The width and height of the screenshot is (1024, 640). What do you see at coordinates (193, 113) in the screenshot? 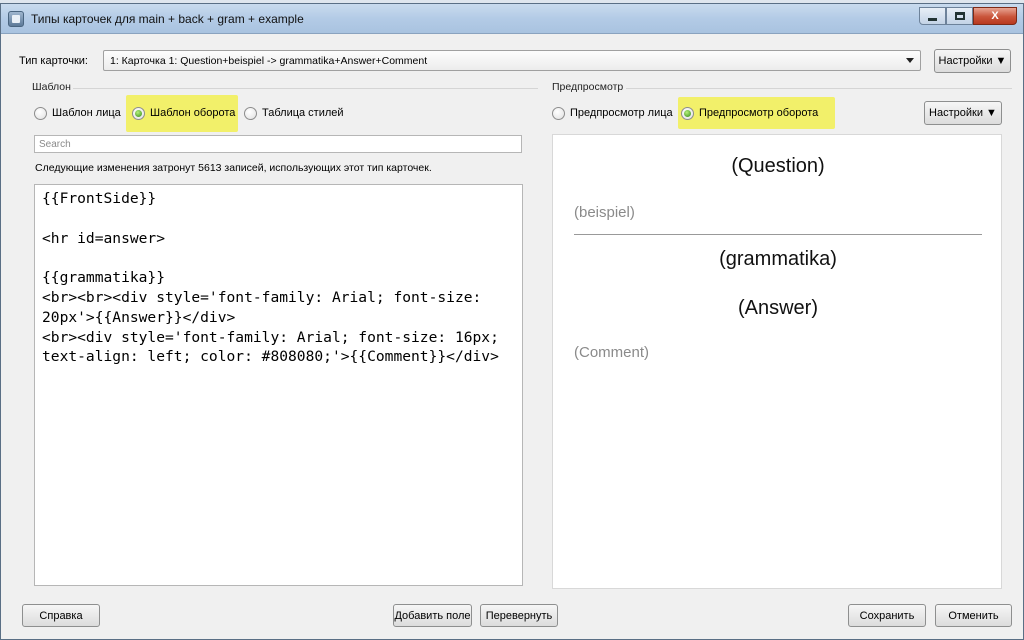
I see `radio-back-template-label: Шаблон оборота` at bounding box center [193, 113].